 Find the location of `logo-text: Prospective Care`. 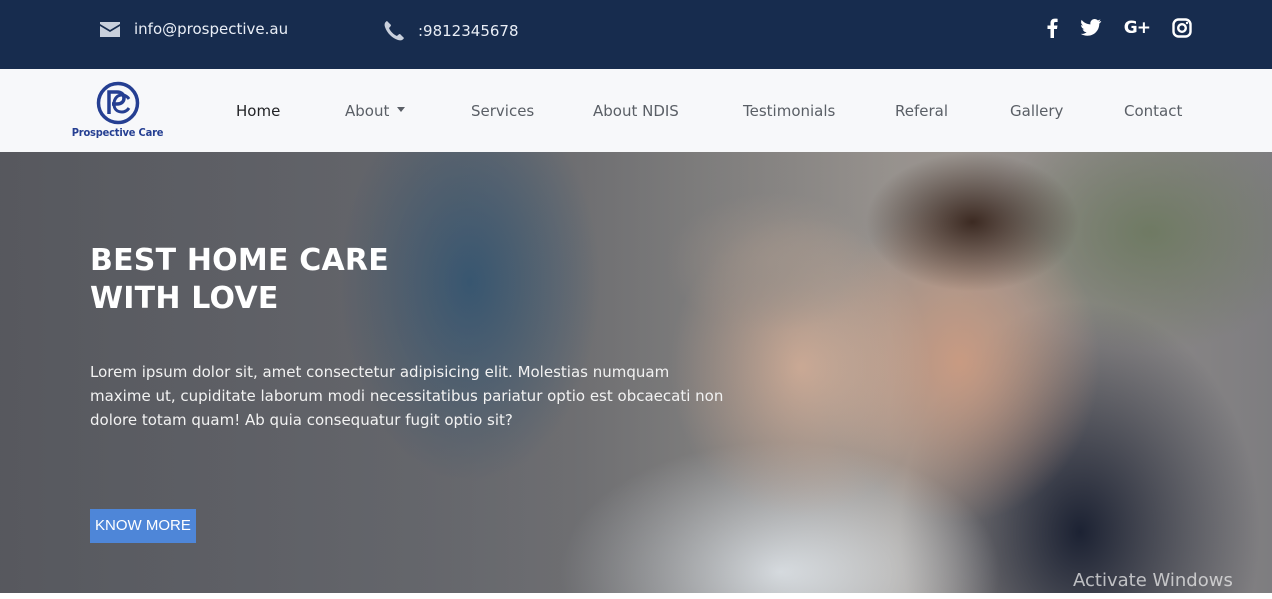

logo-text: Prospective Care is located at coordinates (117, 132).